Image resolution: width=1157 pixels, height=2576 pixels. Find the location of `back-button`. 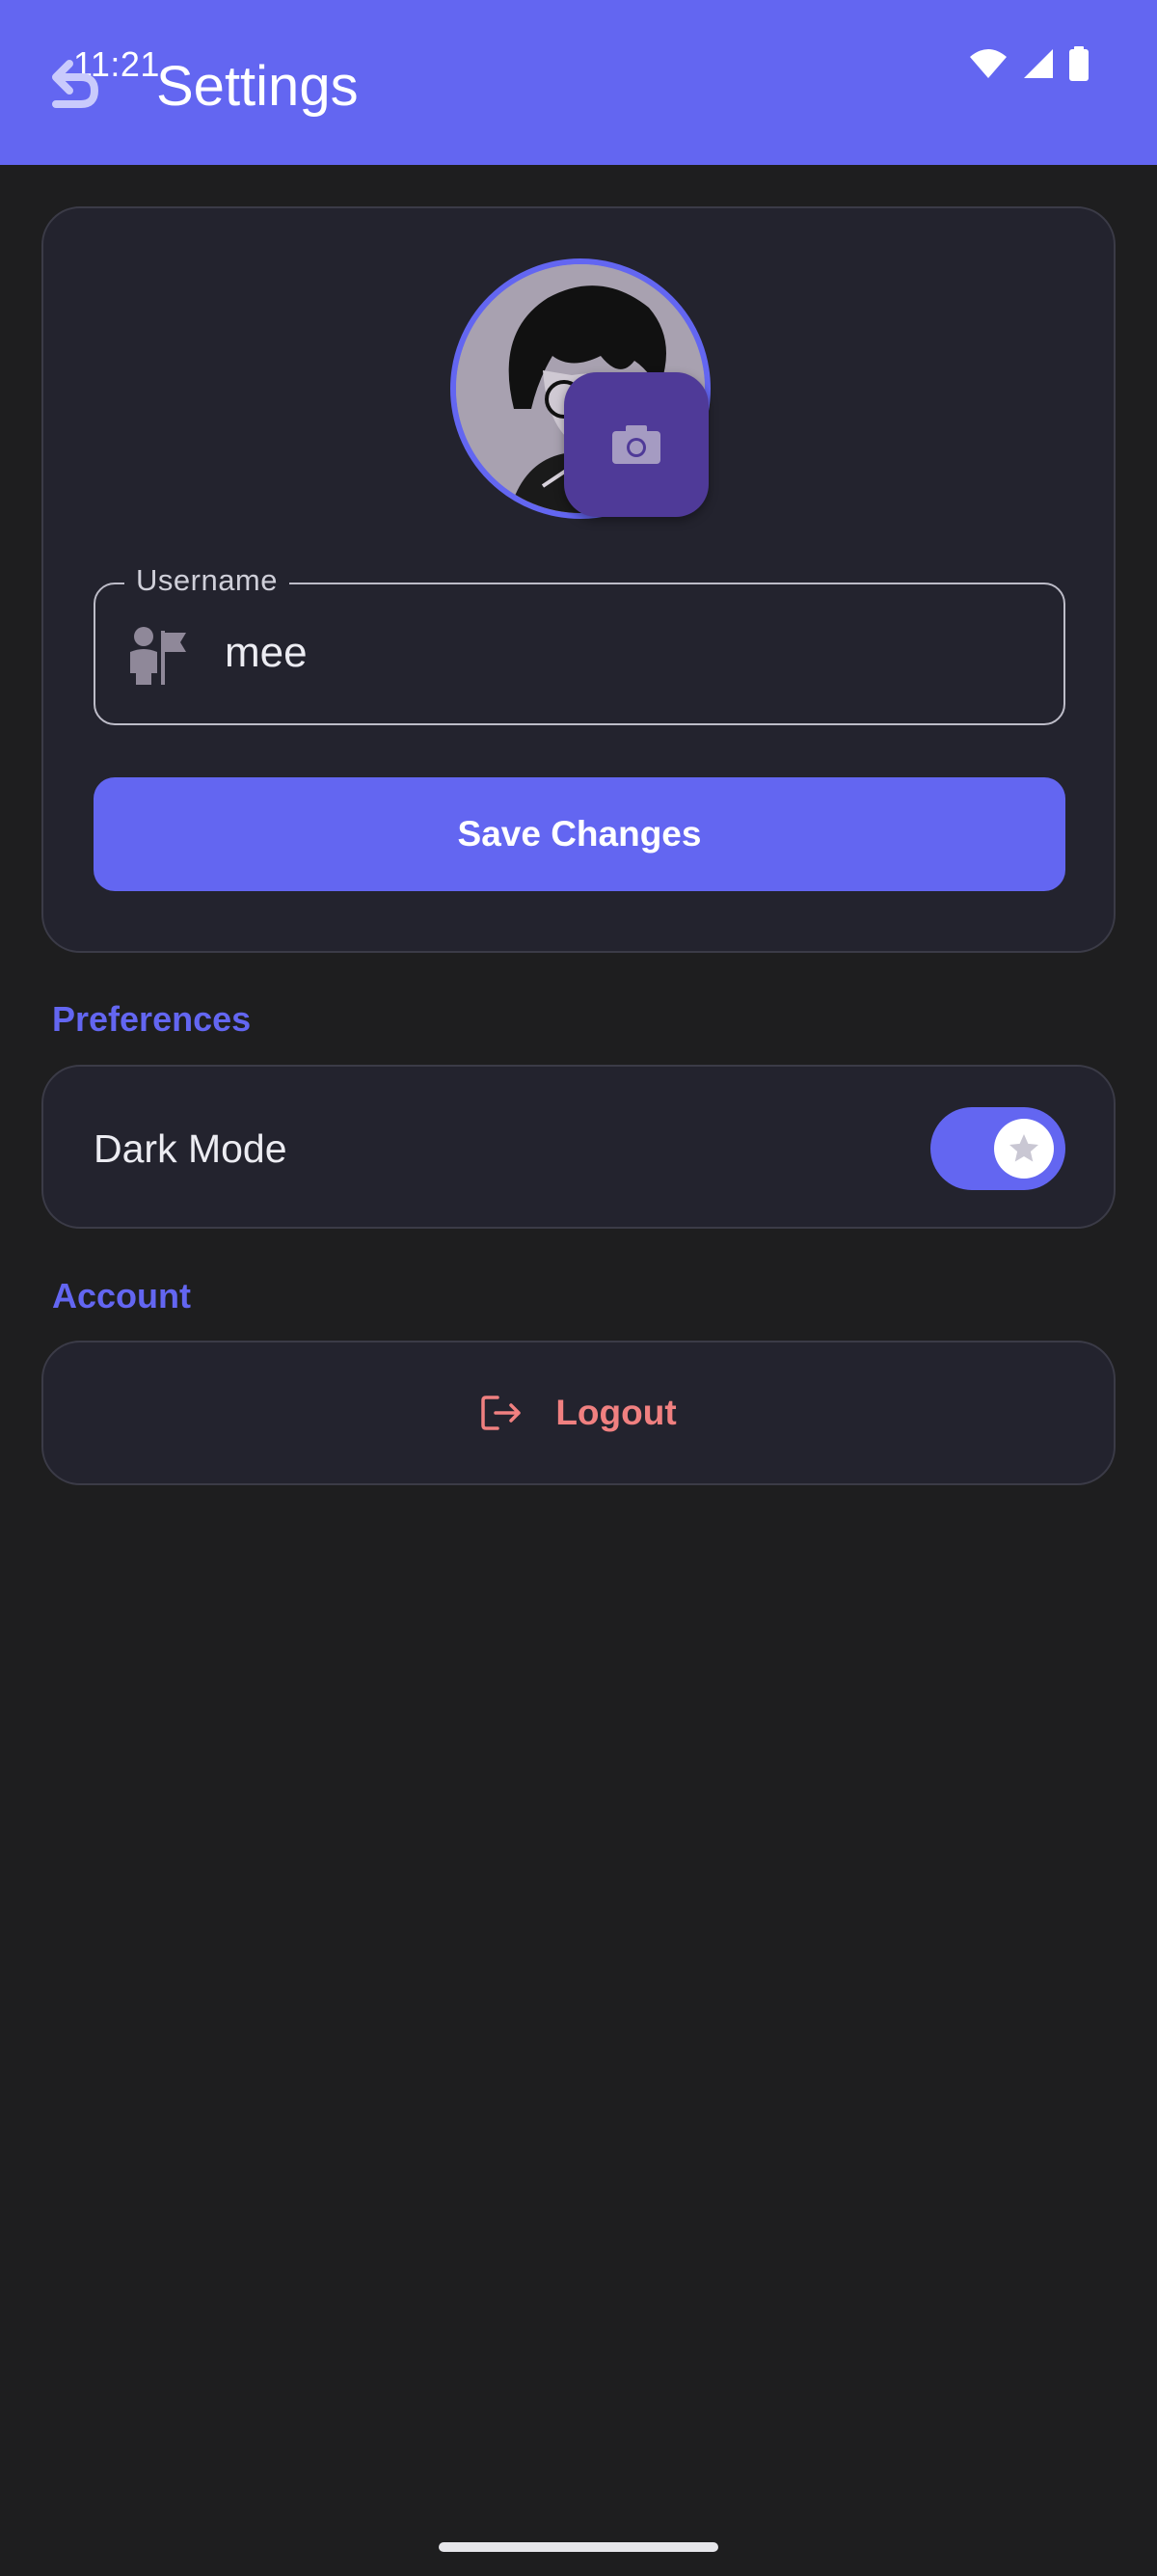

back-button is located at coordinates (73, 83).